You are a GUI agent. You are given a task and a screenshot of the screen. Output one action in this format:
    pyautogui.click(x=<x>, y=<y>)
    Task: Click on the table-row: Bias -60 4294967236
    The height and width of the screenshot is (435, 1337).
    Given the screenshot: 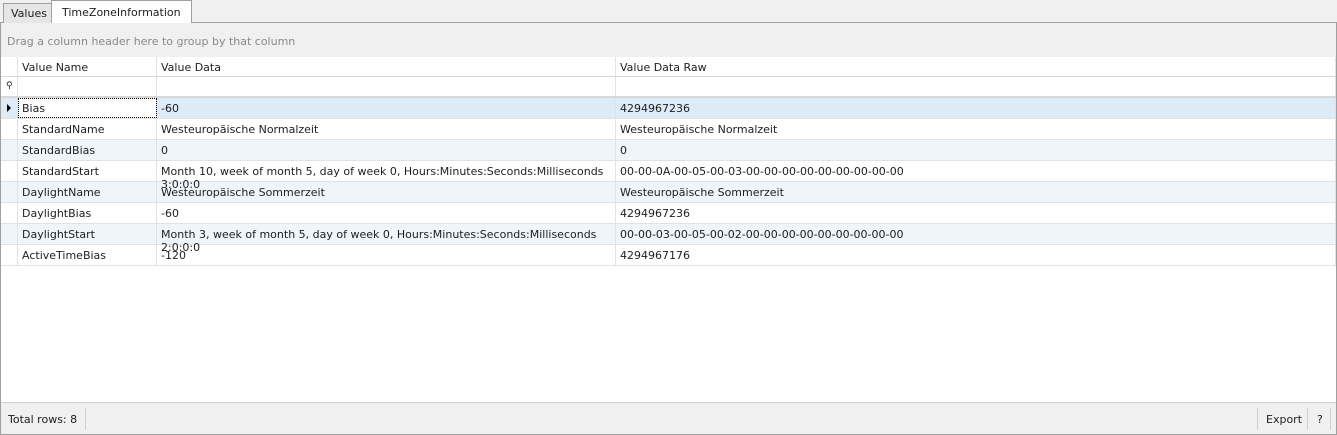 What is the action you would take?
    pyautogui.click(x=668, y=108)
    